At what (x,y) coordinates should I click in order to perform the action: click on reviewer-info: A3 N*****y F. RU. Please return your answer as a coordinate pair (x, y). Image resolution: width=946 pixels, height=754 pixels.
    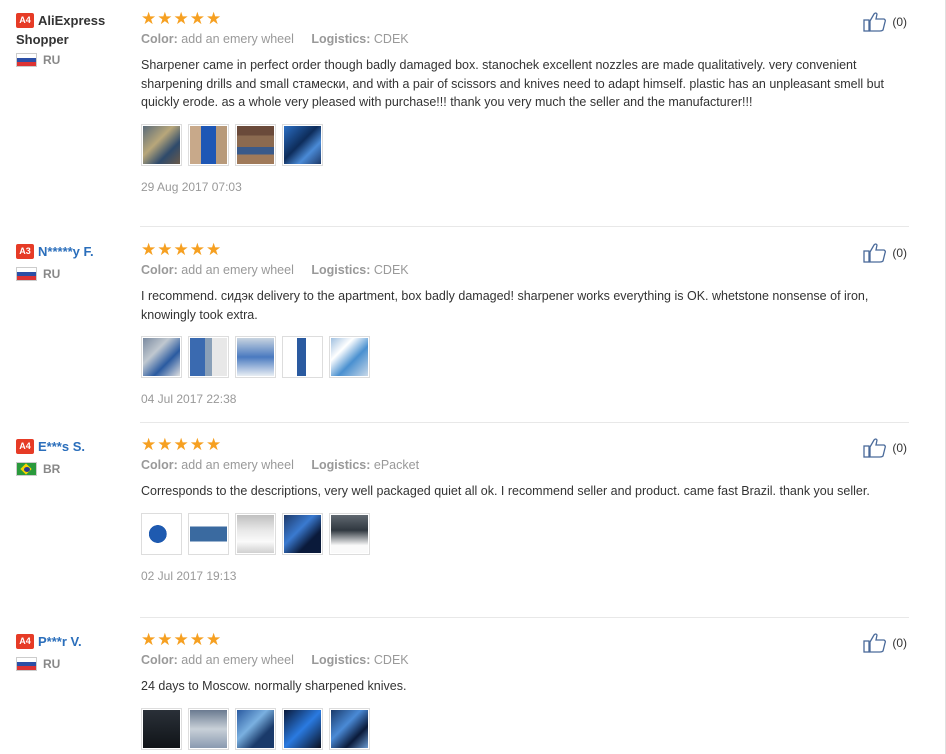
    Looking at the image, I should click on (76, 261).